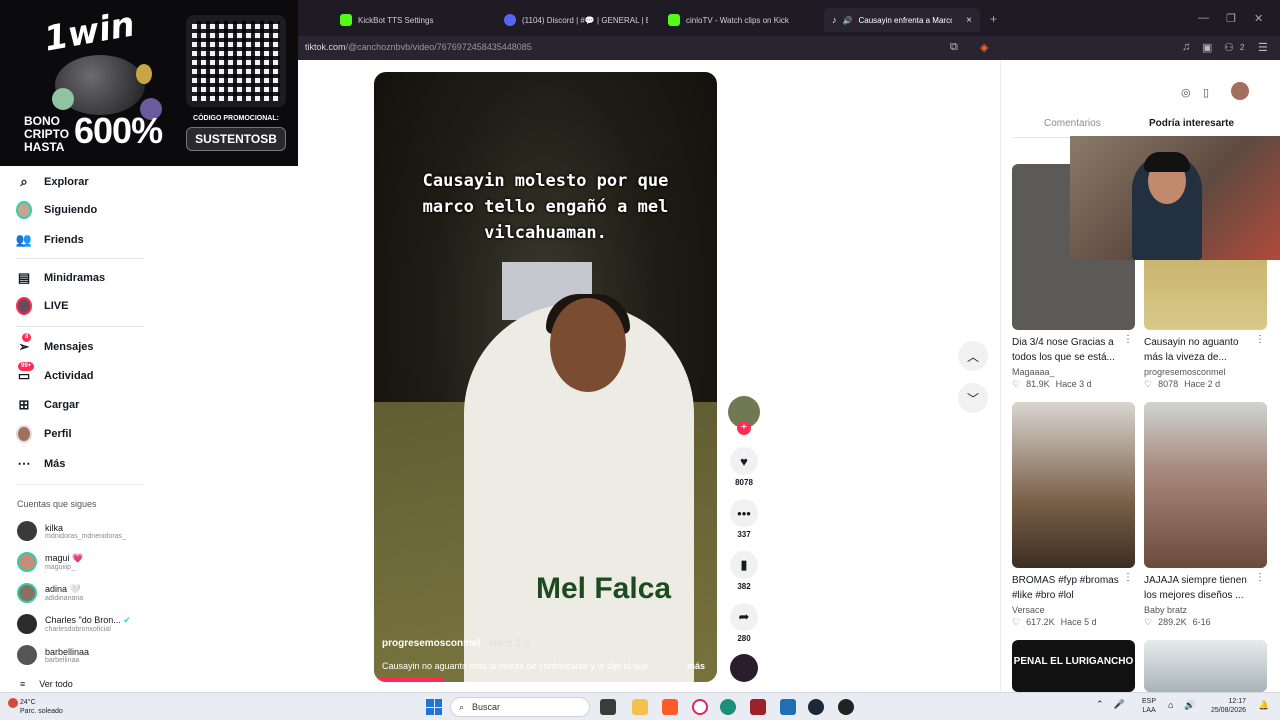 The height and width of the screenshot is (720, 1280). I want to click on brave-icon, so click(670, 707).